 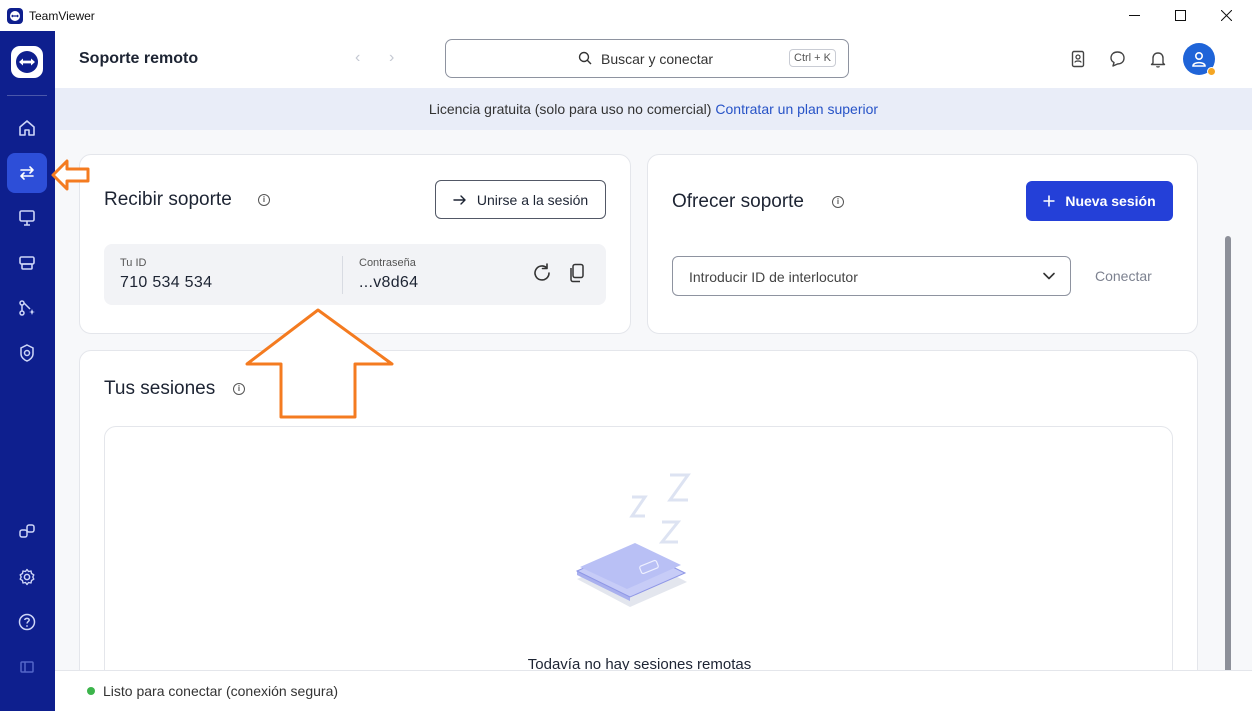 What do you see at coordinates (139, 58) in the screenshot?
I see `page-title: Soporte remoto` at bounding box center [139, 58].